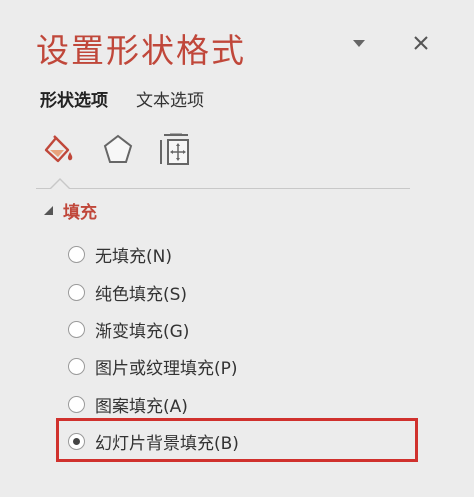 The image size is (474, 497). Describe the element at coordinates (48, 210) in the screenshot. I see `collapse-triangle-icon` at that location.